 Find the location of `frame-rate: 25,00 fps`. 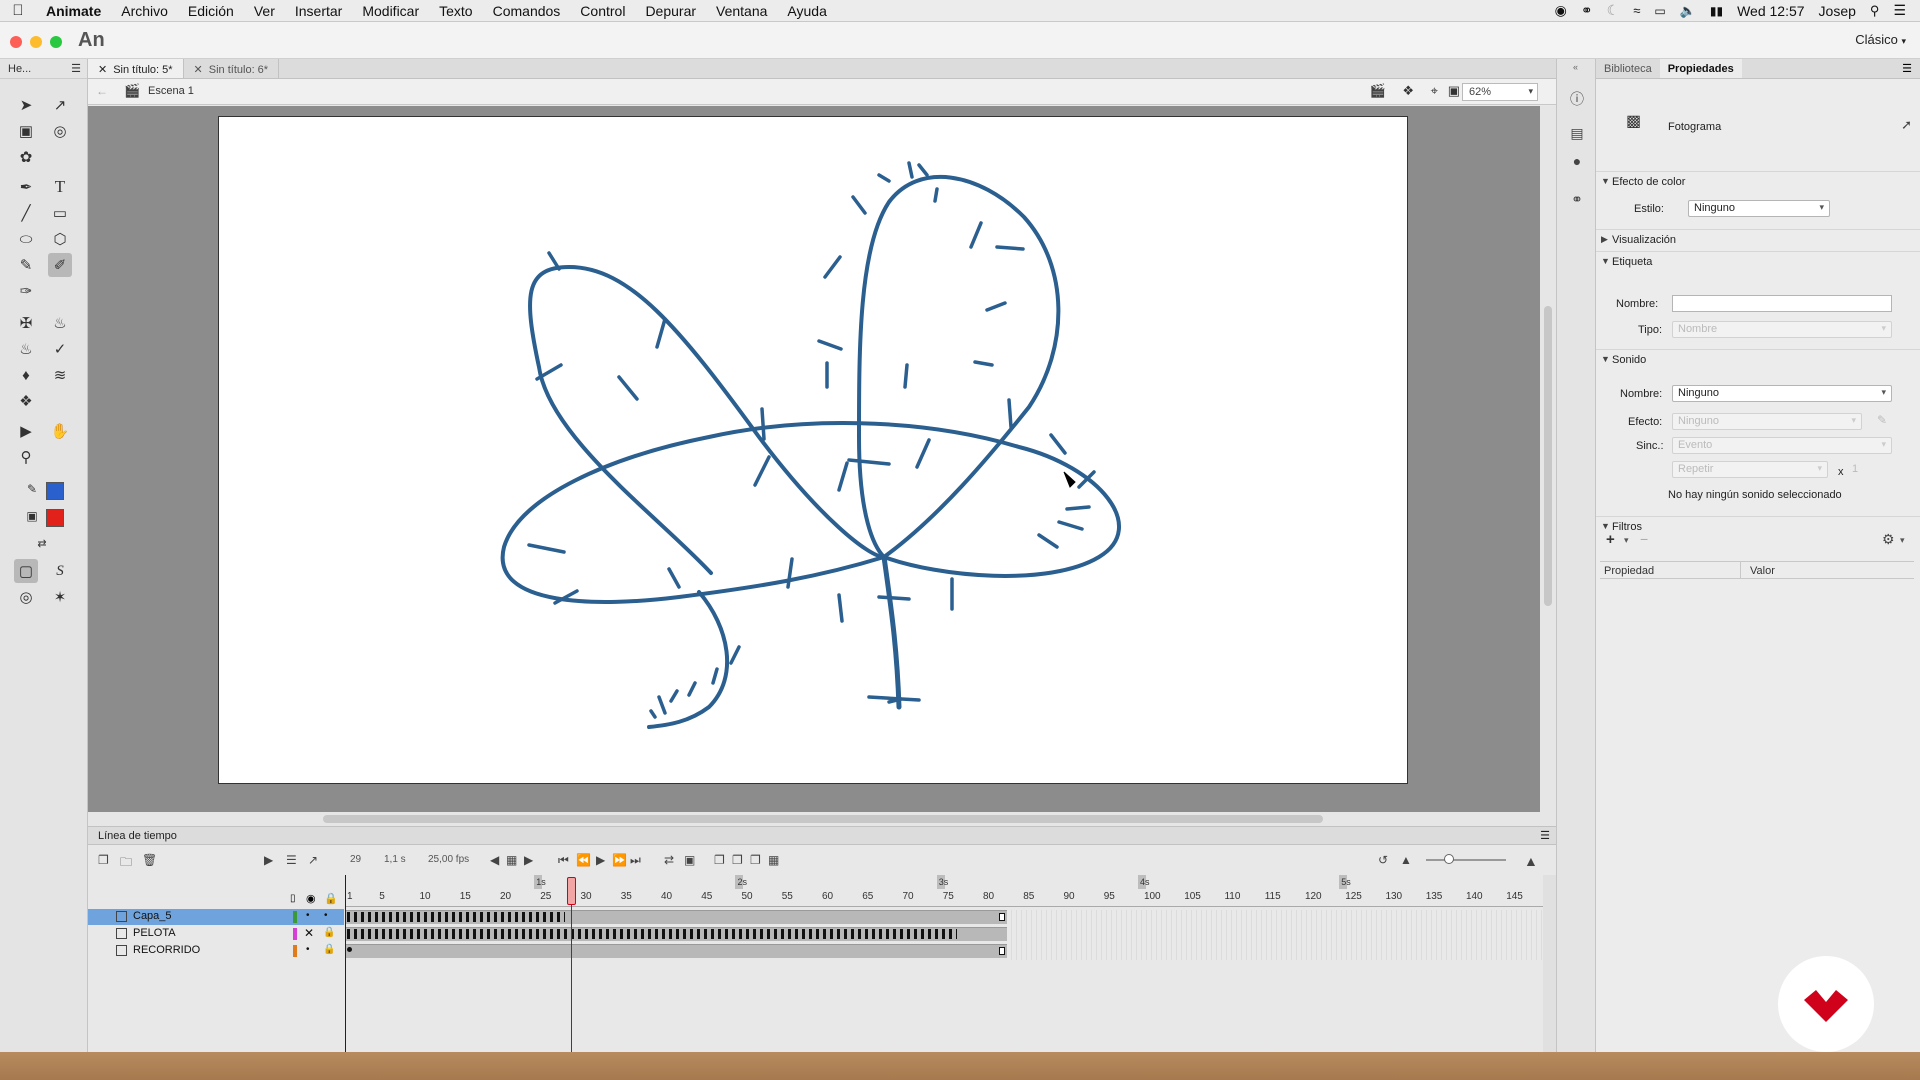

frame-rate: 25,00 fps is located at coordinates (448, 859).